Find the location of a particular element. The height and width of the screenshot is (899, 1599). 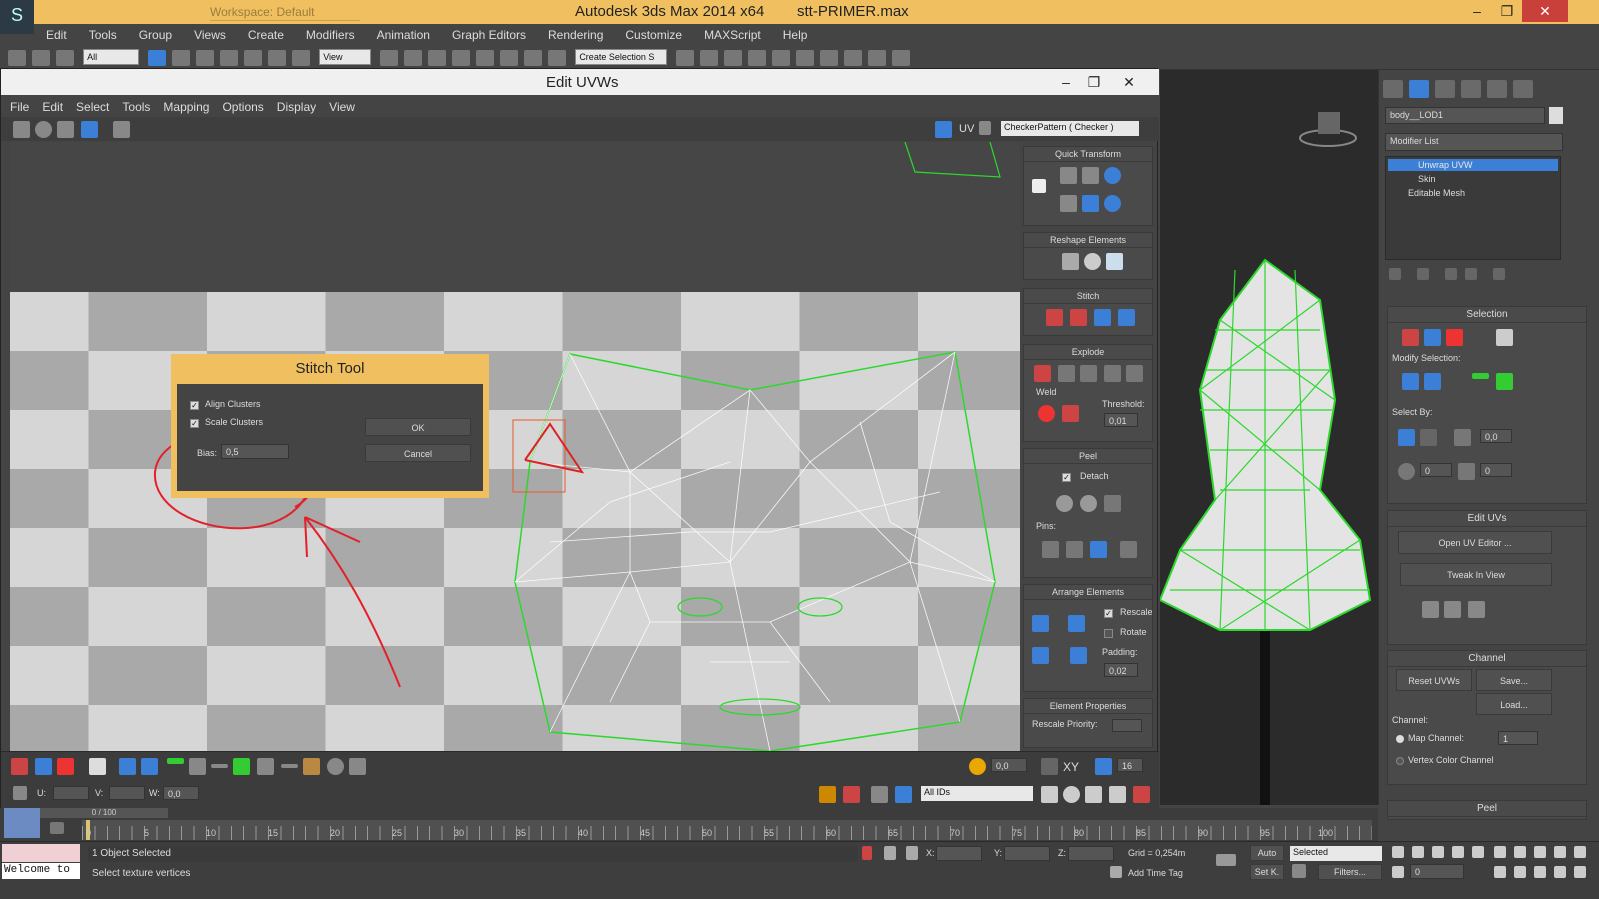

zoom-extents-vp-icon is located at coordinates (1540, 852).